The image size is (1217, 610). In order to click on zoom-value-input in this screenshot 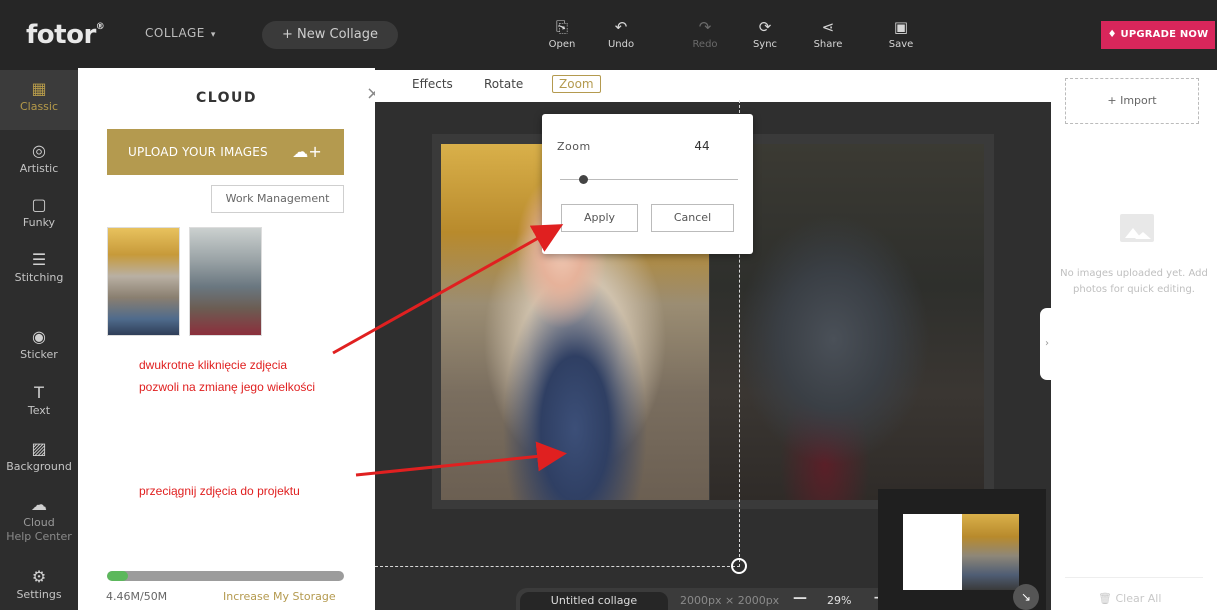, I will do `click(702, 146)`.